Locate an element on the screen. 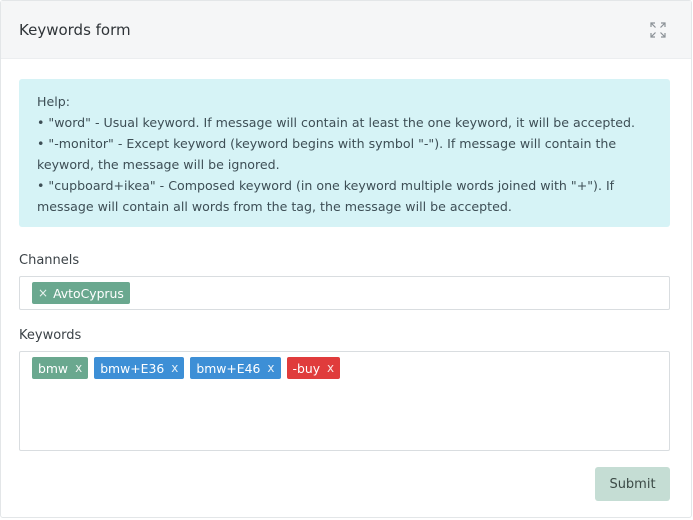  channels-tag-input: × AvtoCyprus is located at coordinates (344, 293).